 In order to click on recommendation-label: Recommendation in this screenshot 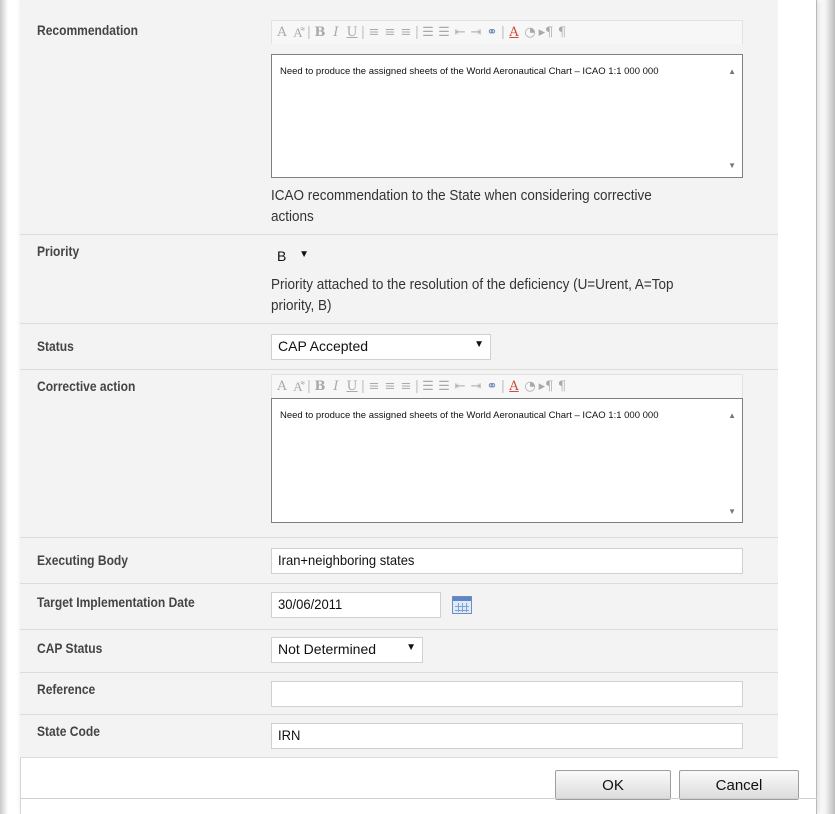, I will do `click(142, 117)`.